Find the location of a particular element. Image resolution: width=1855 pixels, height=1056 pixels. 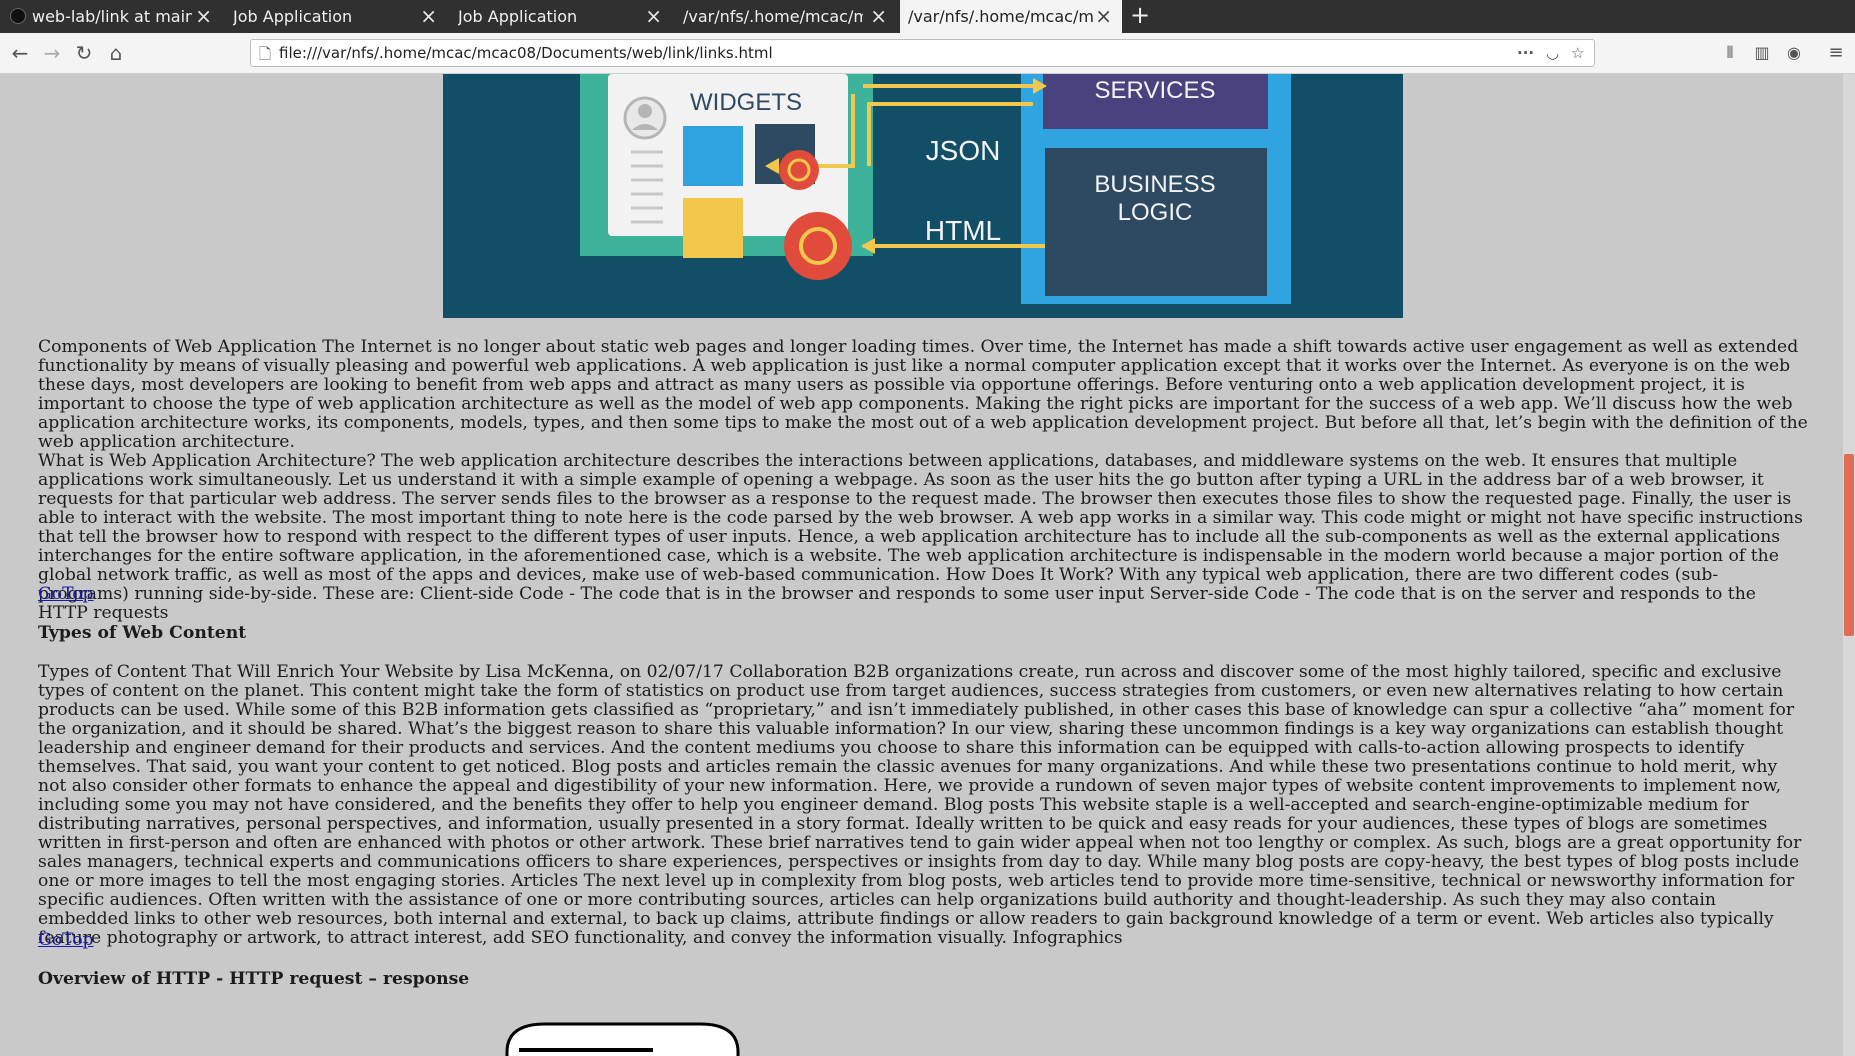

types-of-web-content-heading: Types of Web Content is located at coordinates (142, 633).